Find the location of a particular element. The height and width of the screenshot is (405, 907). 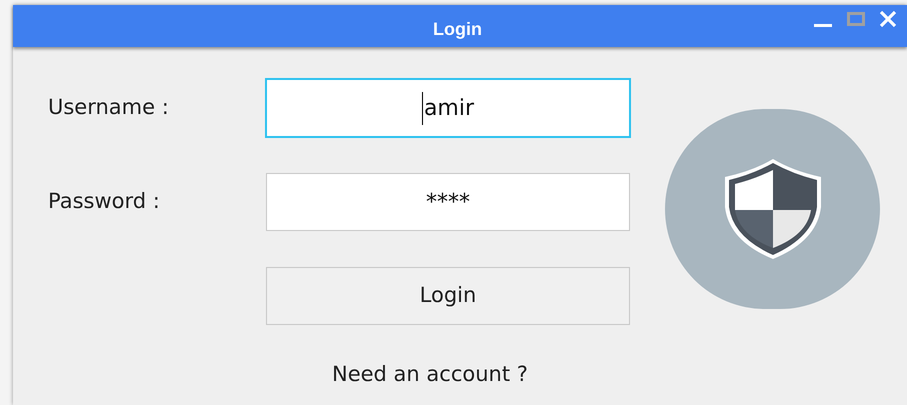

need-account-link: Need an account ? is located at coordinates (430, 374).